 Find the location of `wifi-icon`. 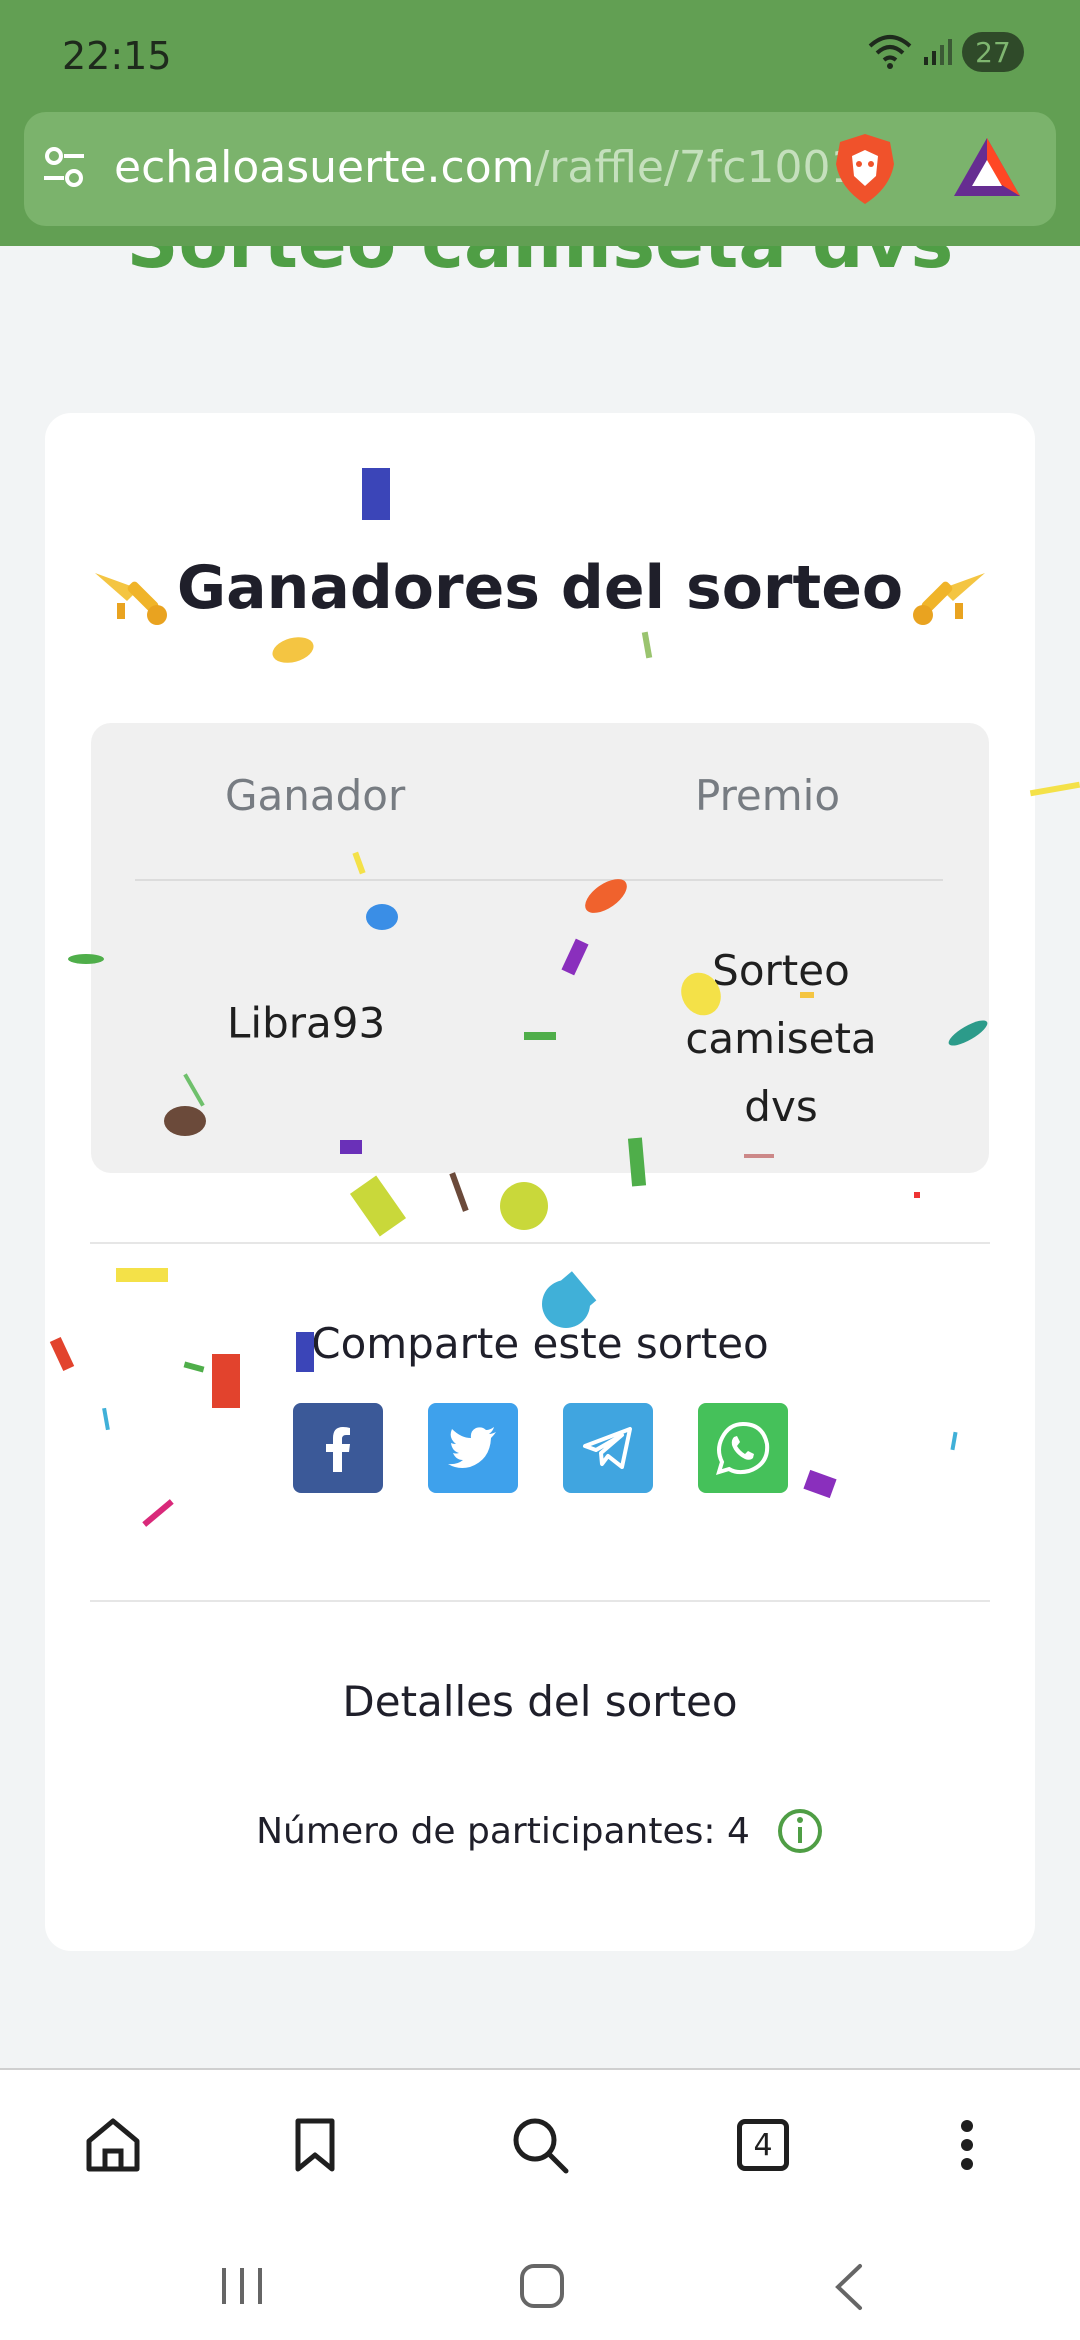

wifi-icon is located at coordinates (890, 52).